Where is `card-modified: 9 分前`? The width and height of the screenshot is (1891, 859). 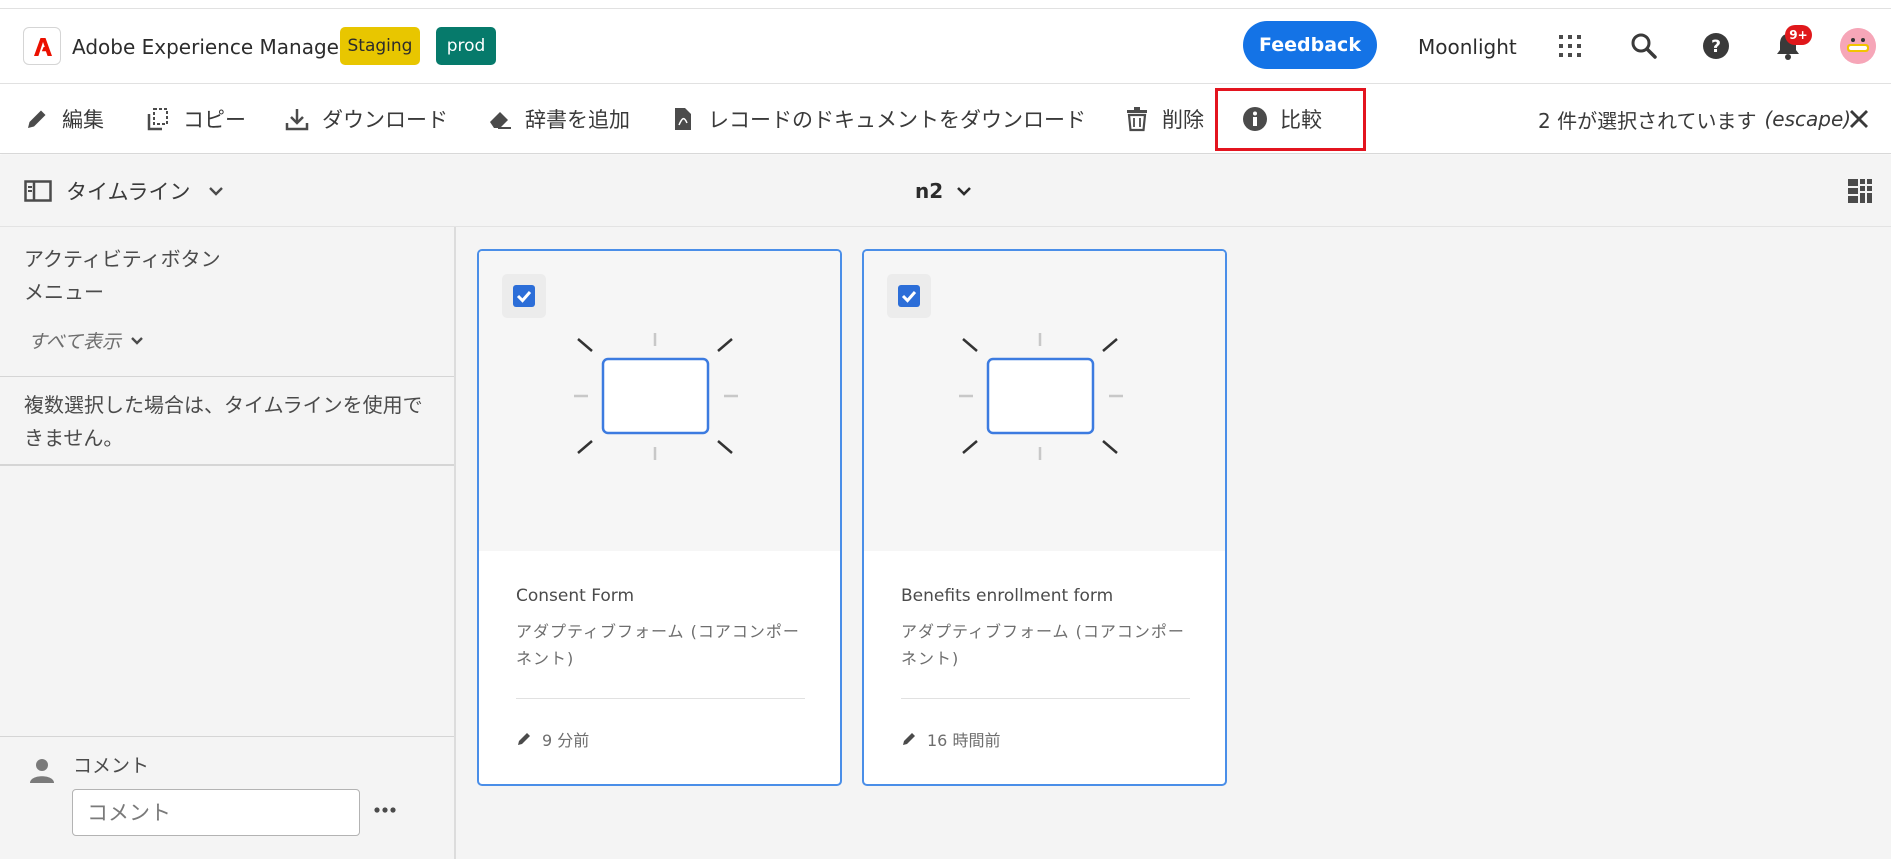
card-modified: 9 分前 is located at coordinates (552, 739).